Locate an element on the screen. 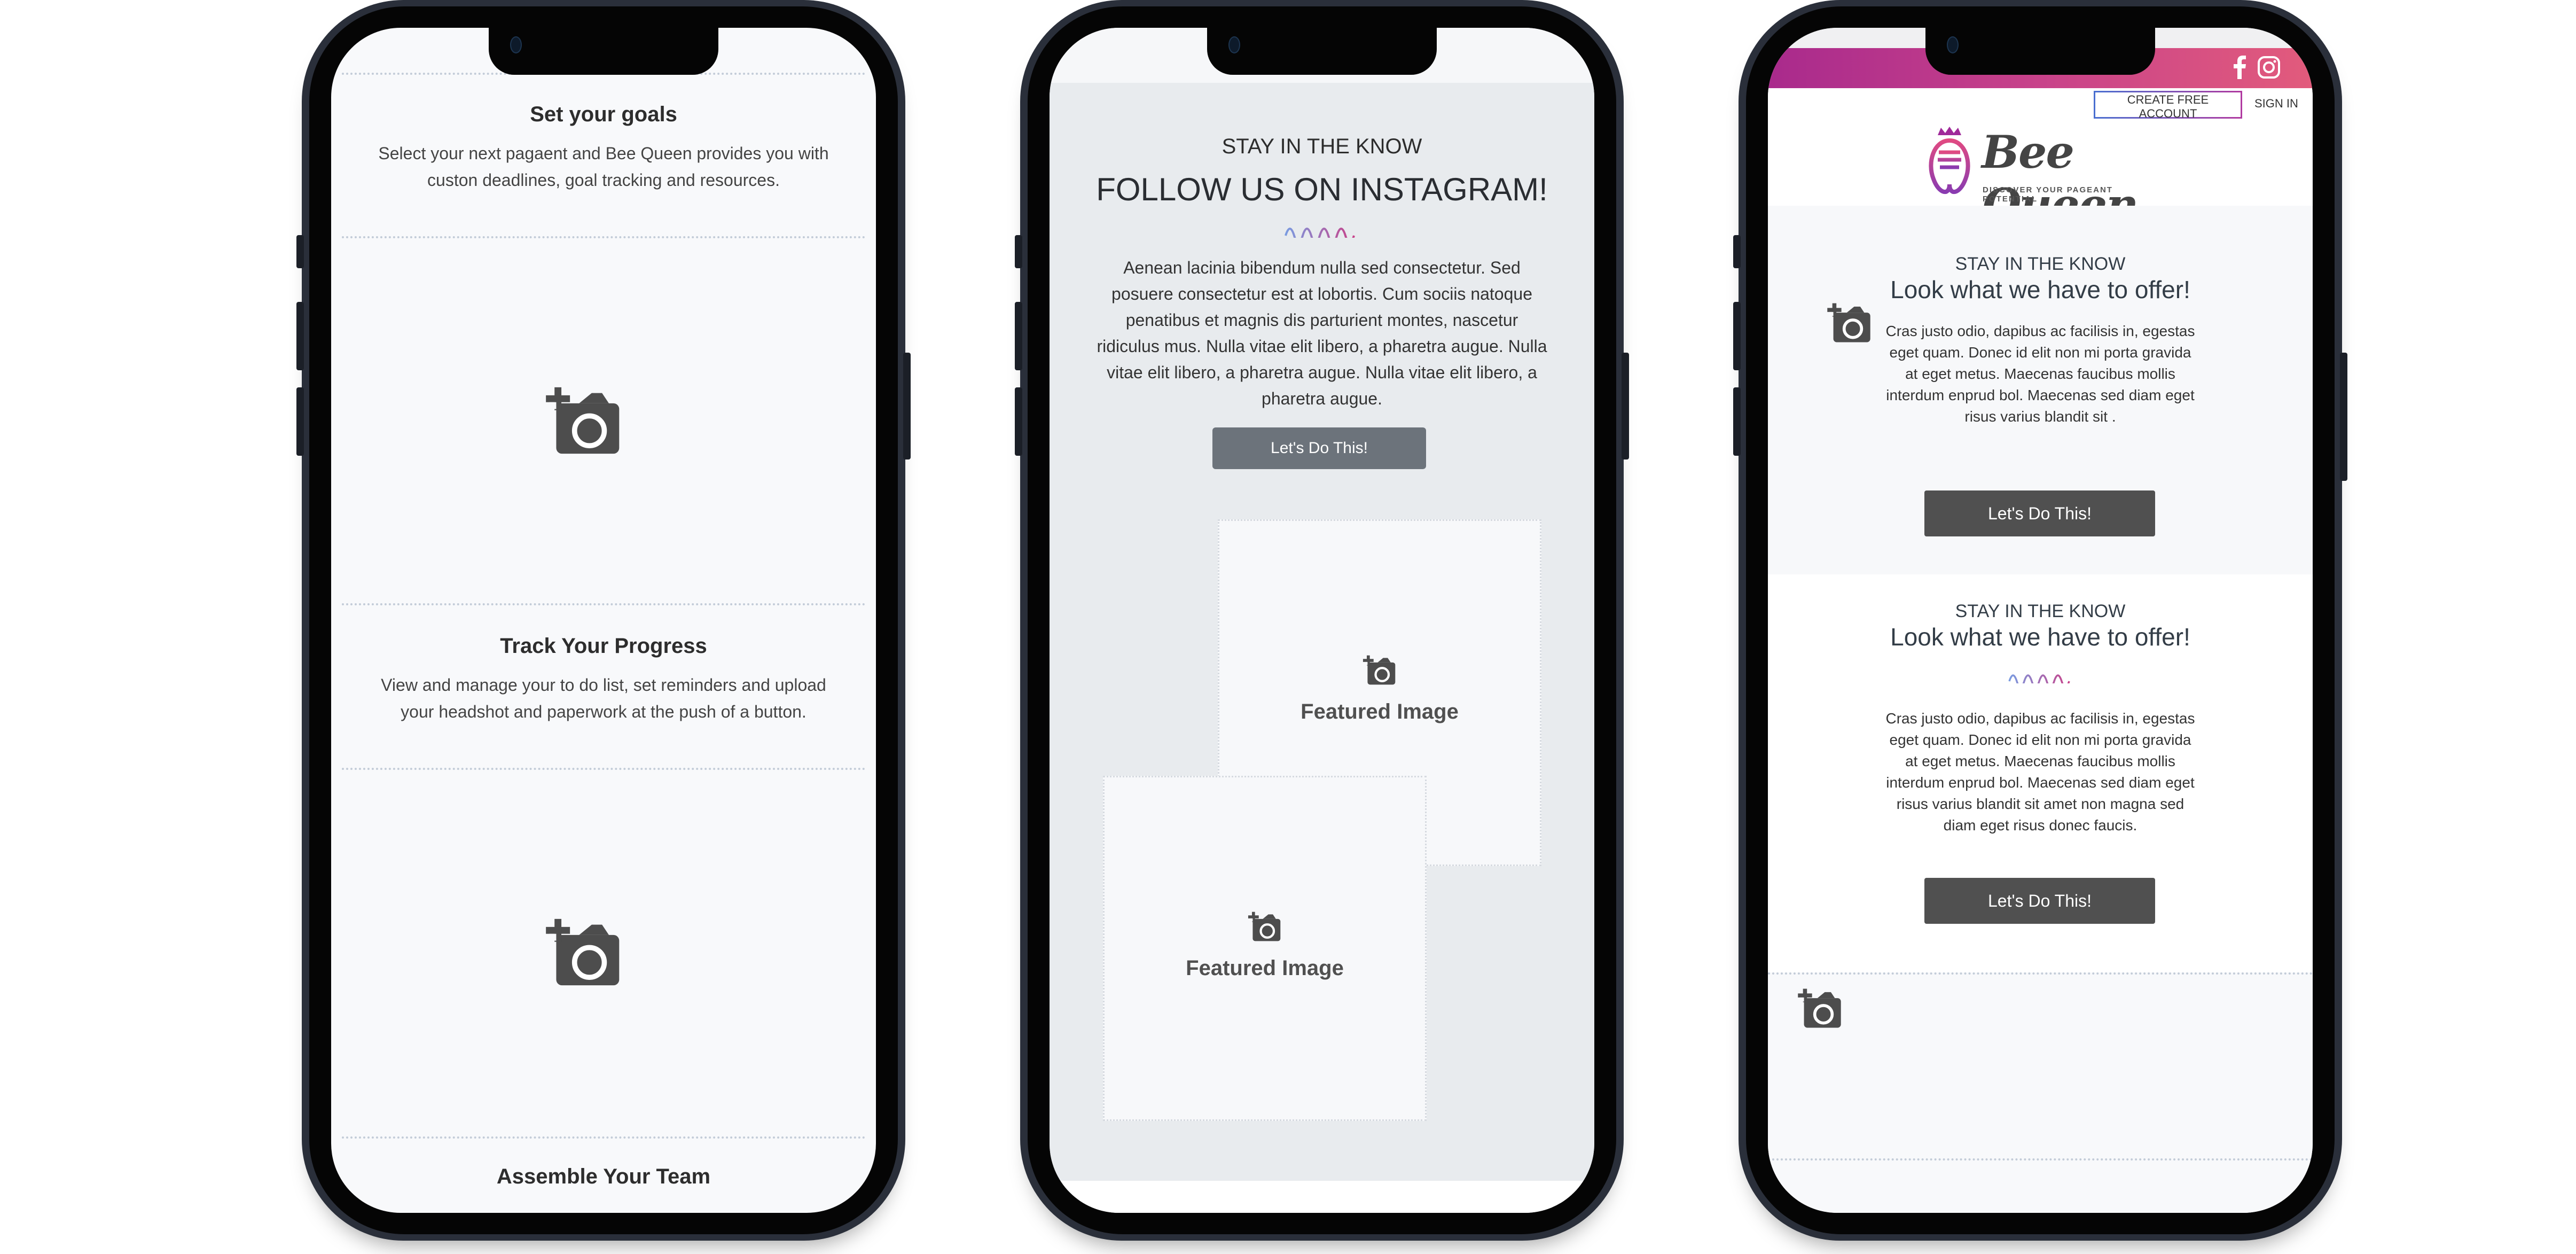 The width and height of the screenshot is (2576, 1254). footer-strip is located at coordinates (1322, 1197).